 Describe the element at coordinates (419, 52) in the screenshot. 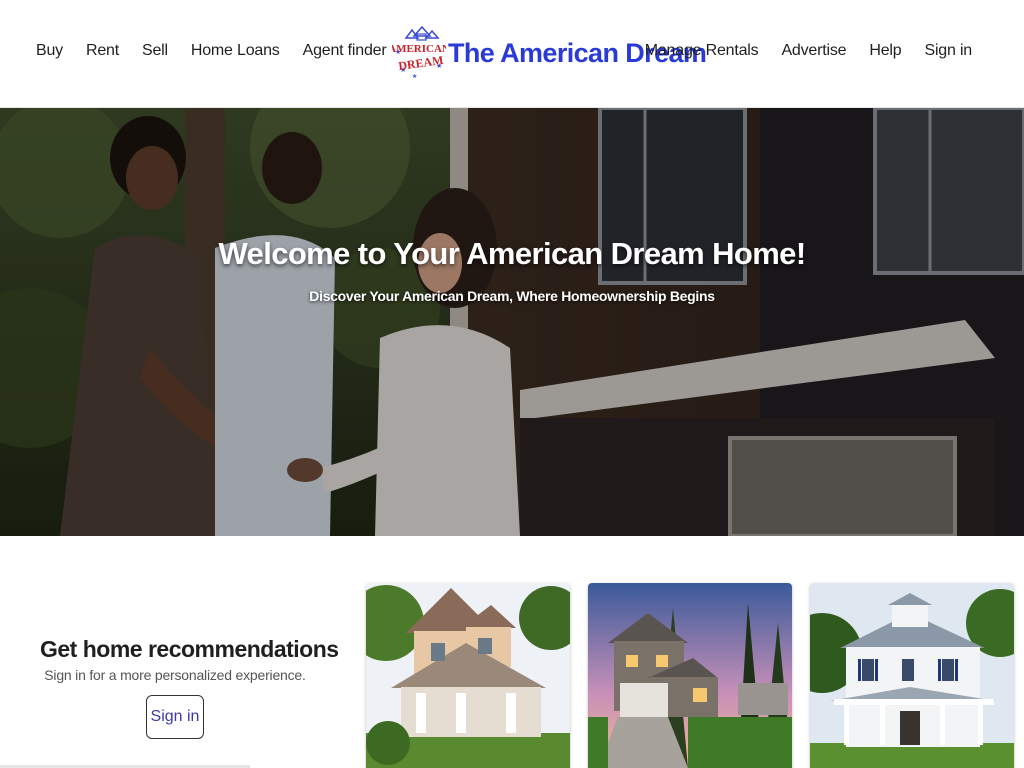

I see `american-dream-logo: ★ ★ ★ ★ AMERICAN DREAM` at that location.